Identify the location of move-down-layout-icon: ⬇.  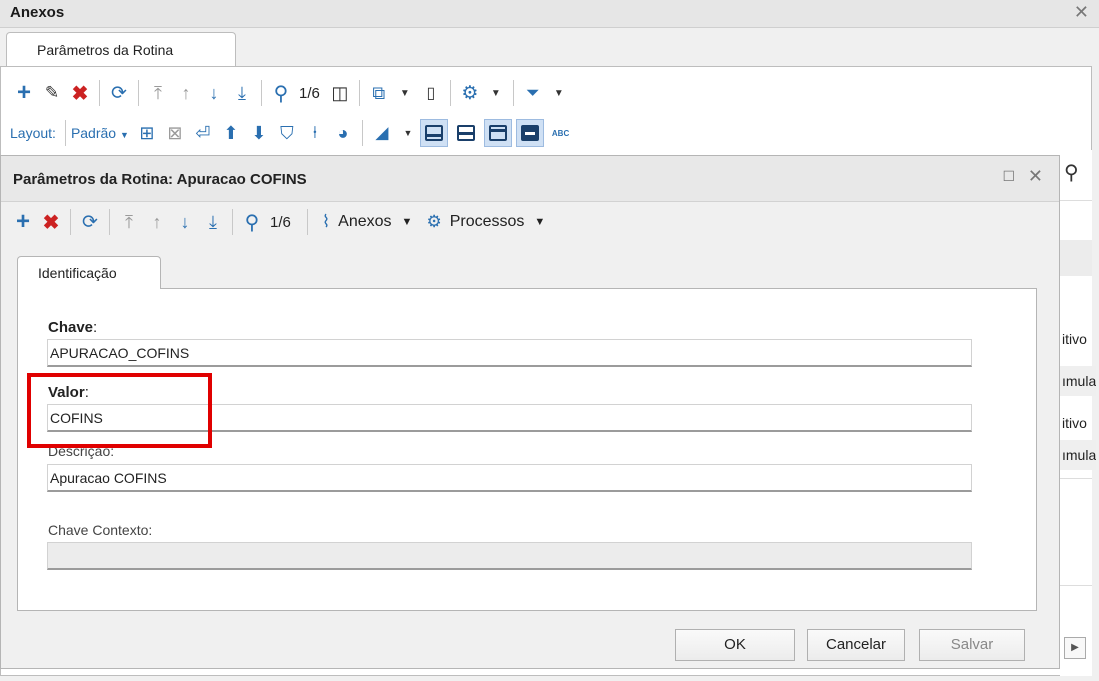
(259, 133).